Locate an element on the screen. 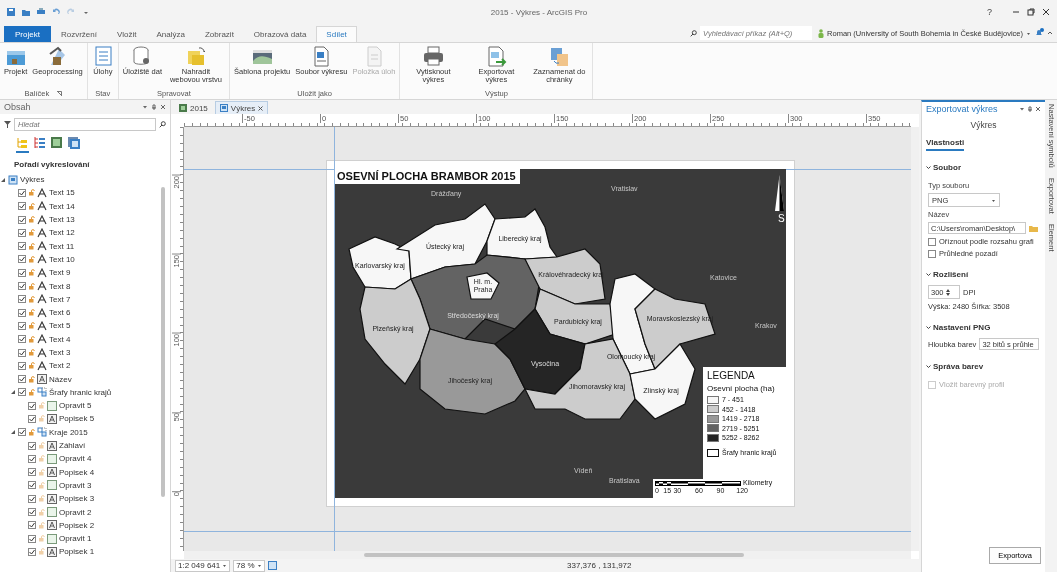 The width and height of the screenshot is (1057, 572). layer-name: Opravit 1 is located at coordinates (75, 539).